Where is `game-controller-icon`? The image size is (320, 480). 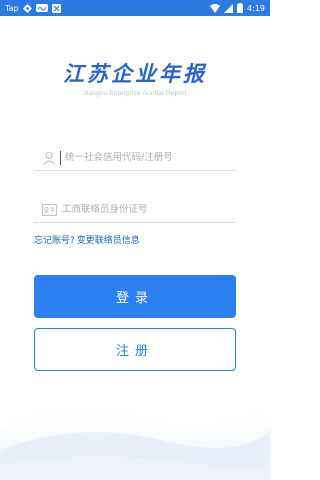 game-controller-icon is located at coordinates (27, 8).